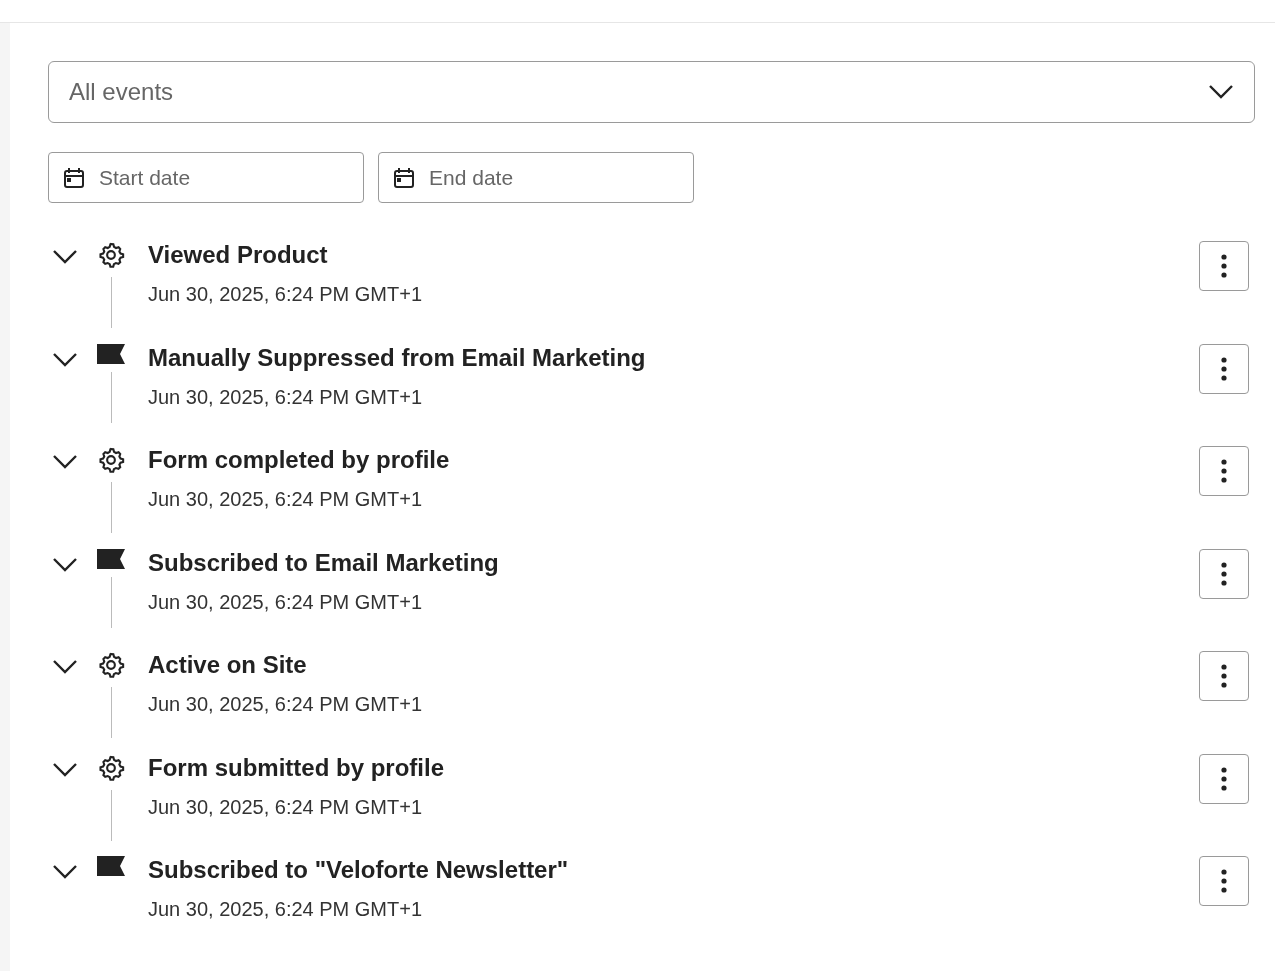 The height and width of the screenshot is (971, 1275). I want to click on event-title: Subscribed to "Veloforte Newsletter", so click(359, 870).